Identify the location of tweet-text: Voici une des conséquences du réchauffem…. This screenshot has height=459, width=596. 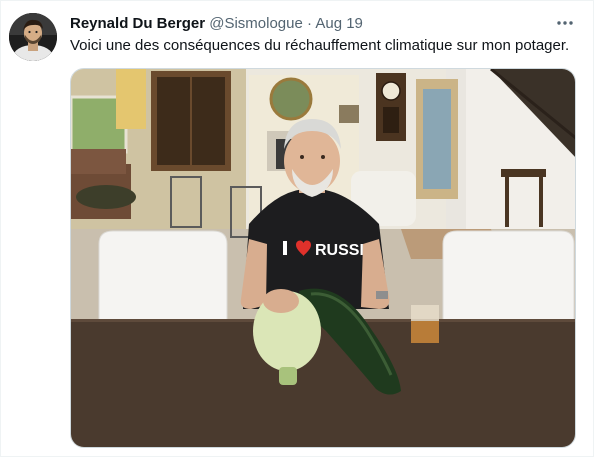
(320, 45).